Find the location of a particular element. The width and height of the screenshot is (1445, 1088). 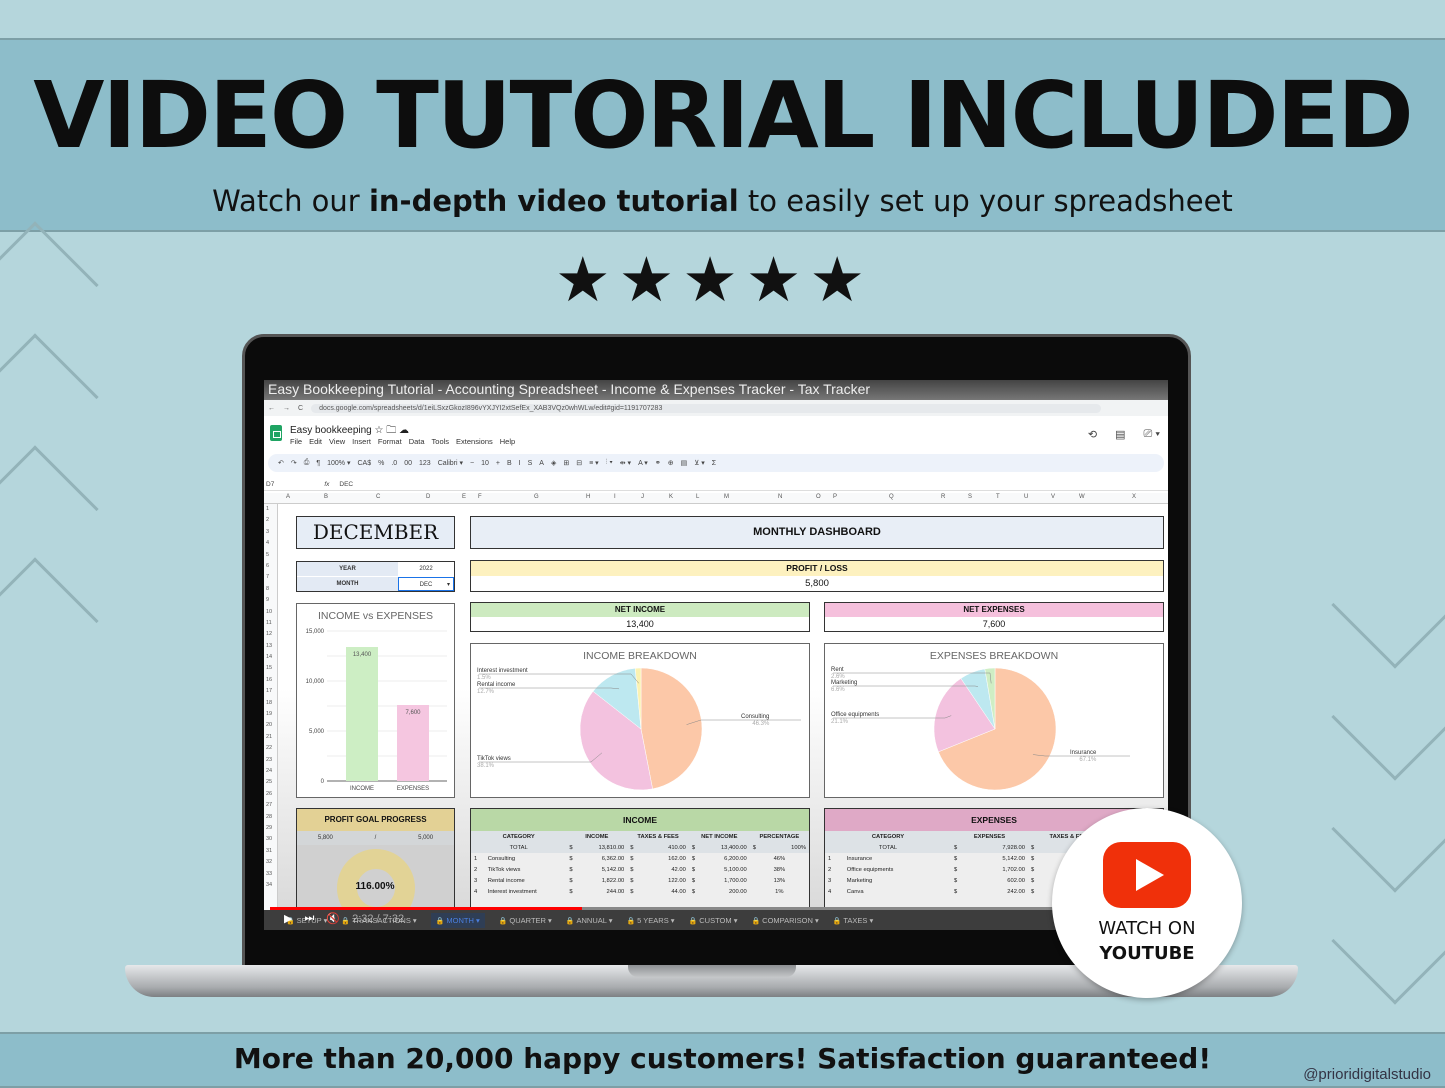

toolbar-button: ≡ ▾ is located at coordinates (594, 463).